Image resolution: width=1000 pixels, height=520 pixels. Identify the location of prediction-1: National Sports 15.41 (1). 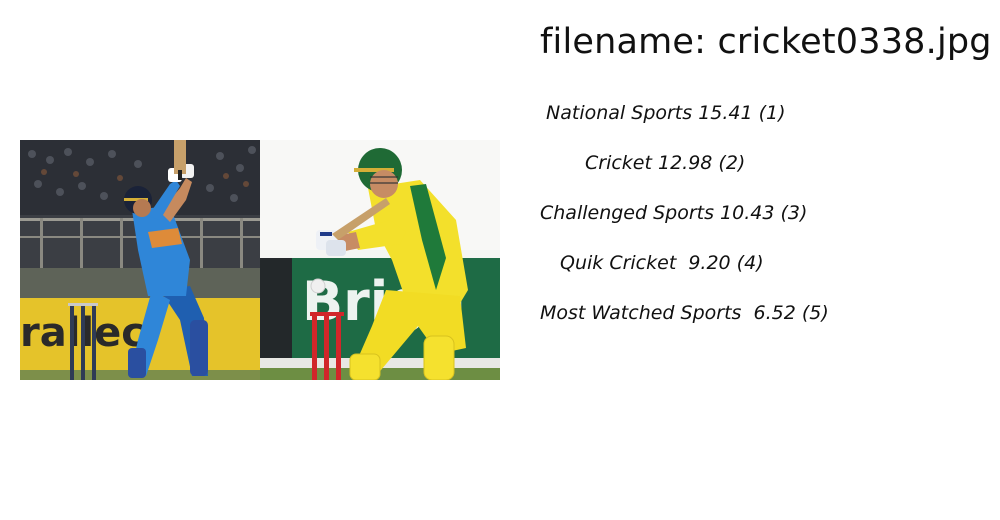
(663, 113).